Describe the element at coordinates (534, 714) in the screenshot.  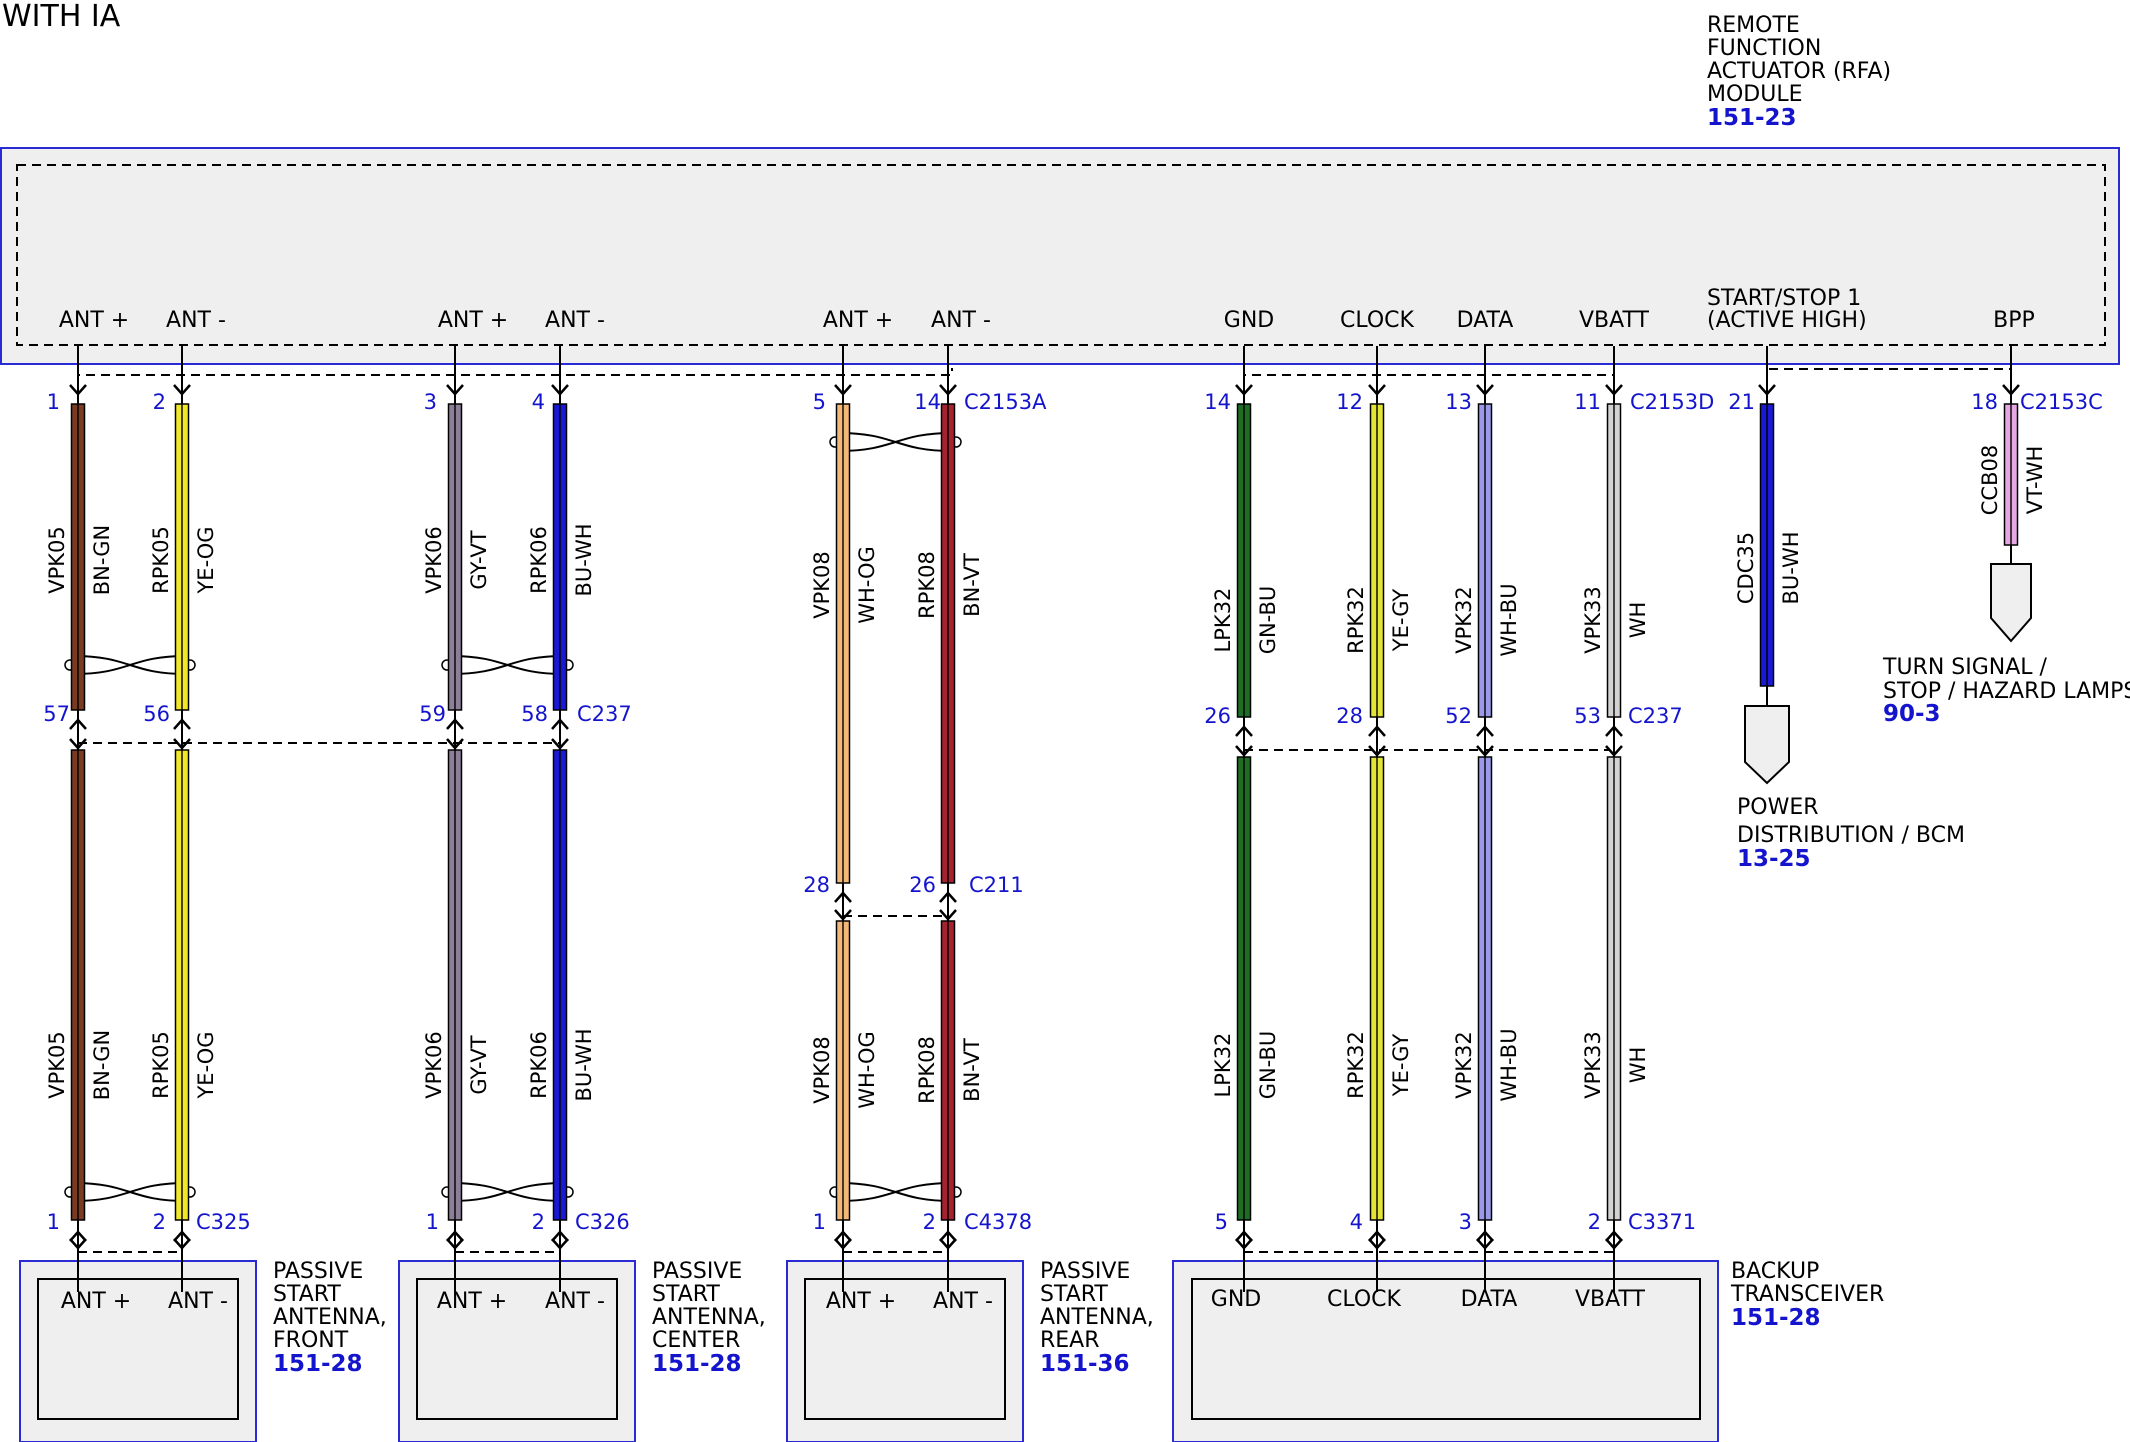
I see `mid-pin-58: 58` at that location.